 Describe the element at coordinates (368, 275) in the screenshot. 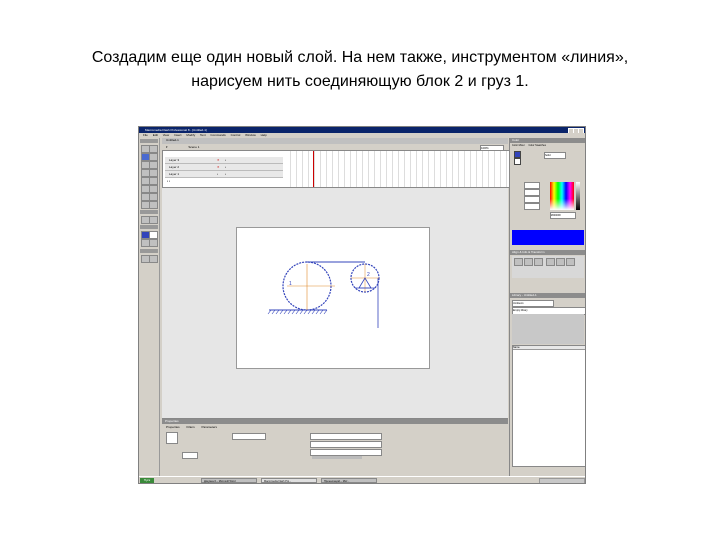

I see `pulley-label: 2` at that location.